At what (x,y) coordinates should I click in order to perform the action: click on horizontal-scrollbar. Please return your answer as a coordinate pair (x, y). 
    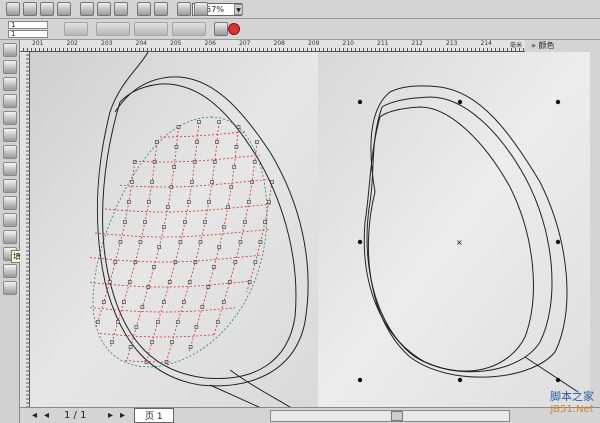
    Looking at the image, I should click on (390, 416).